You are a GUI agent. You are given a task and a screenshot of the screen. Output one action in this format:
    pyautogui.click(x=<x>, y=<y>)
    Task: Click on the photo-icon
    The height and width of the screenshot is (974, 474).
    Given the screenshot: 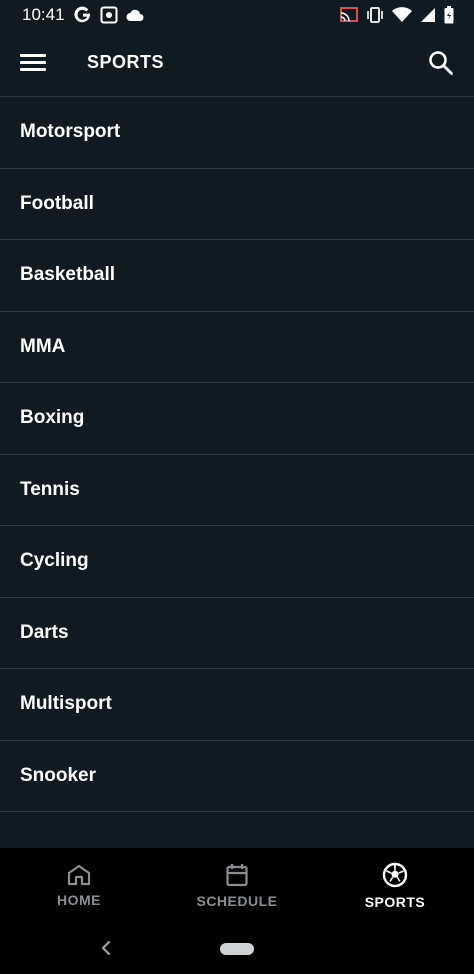 What is the action you would take?
    pyautogui.click(x=109, y=15)
    